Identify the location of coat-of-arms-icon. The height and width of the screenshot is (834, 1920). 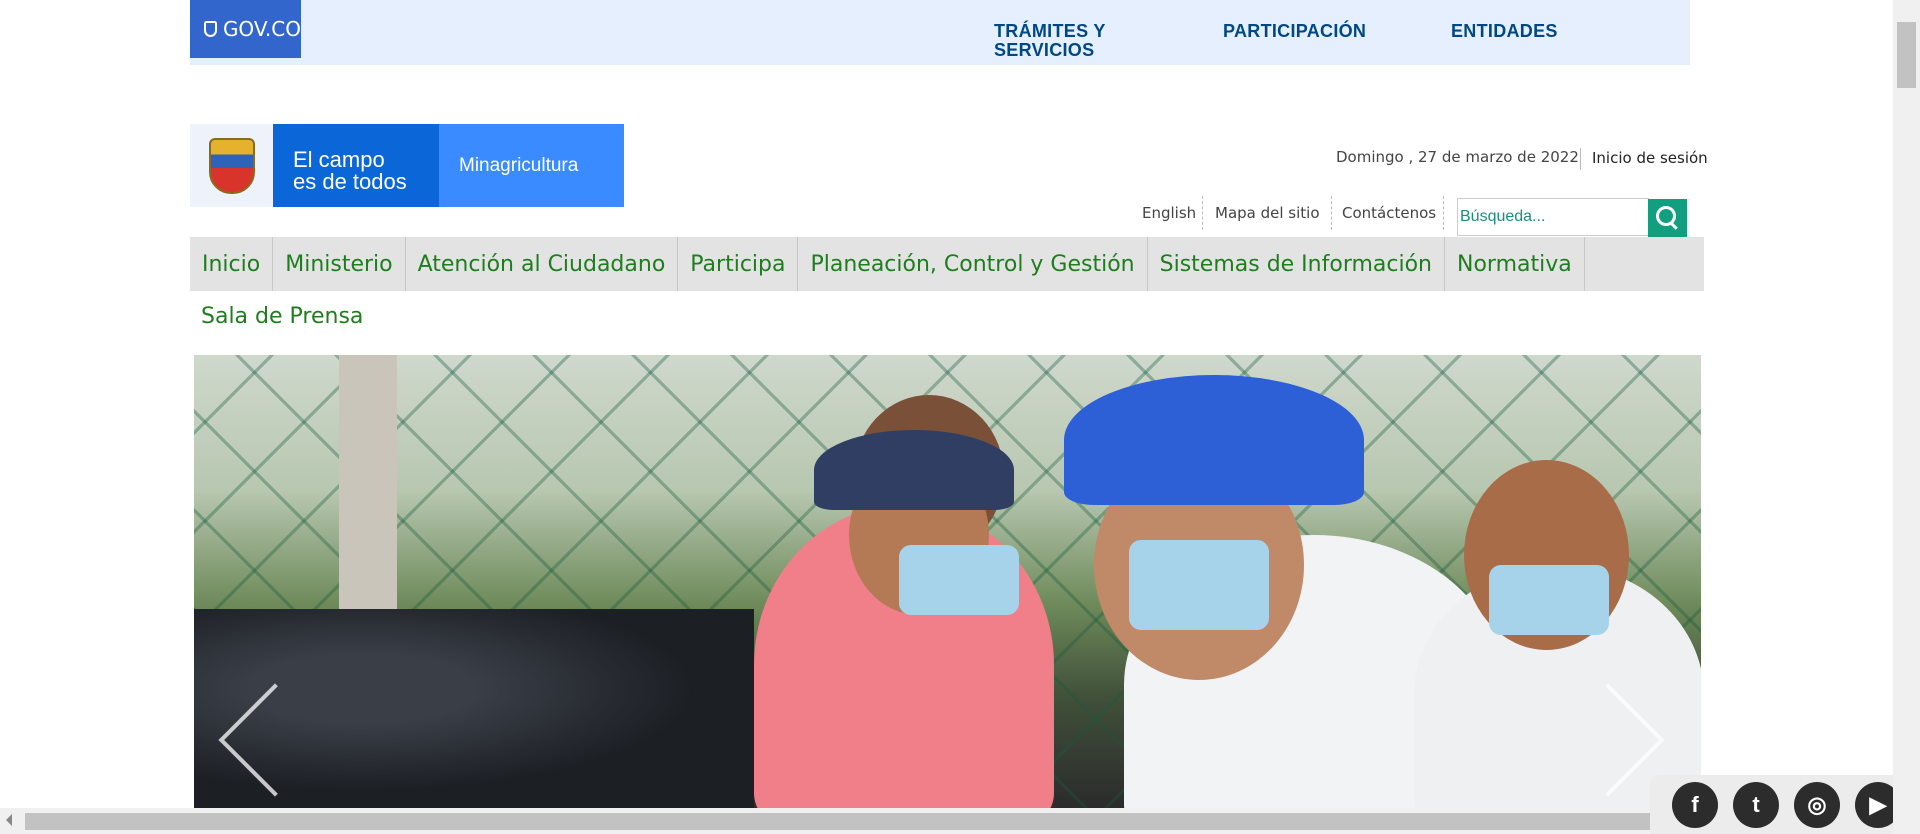
(231, 165).